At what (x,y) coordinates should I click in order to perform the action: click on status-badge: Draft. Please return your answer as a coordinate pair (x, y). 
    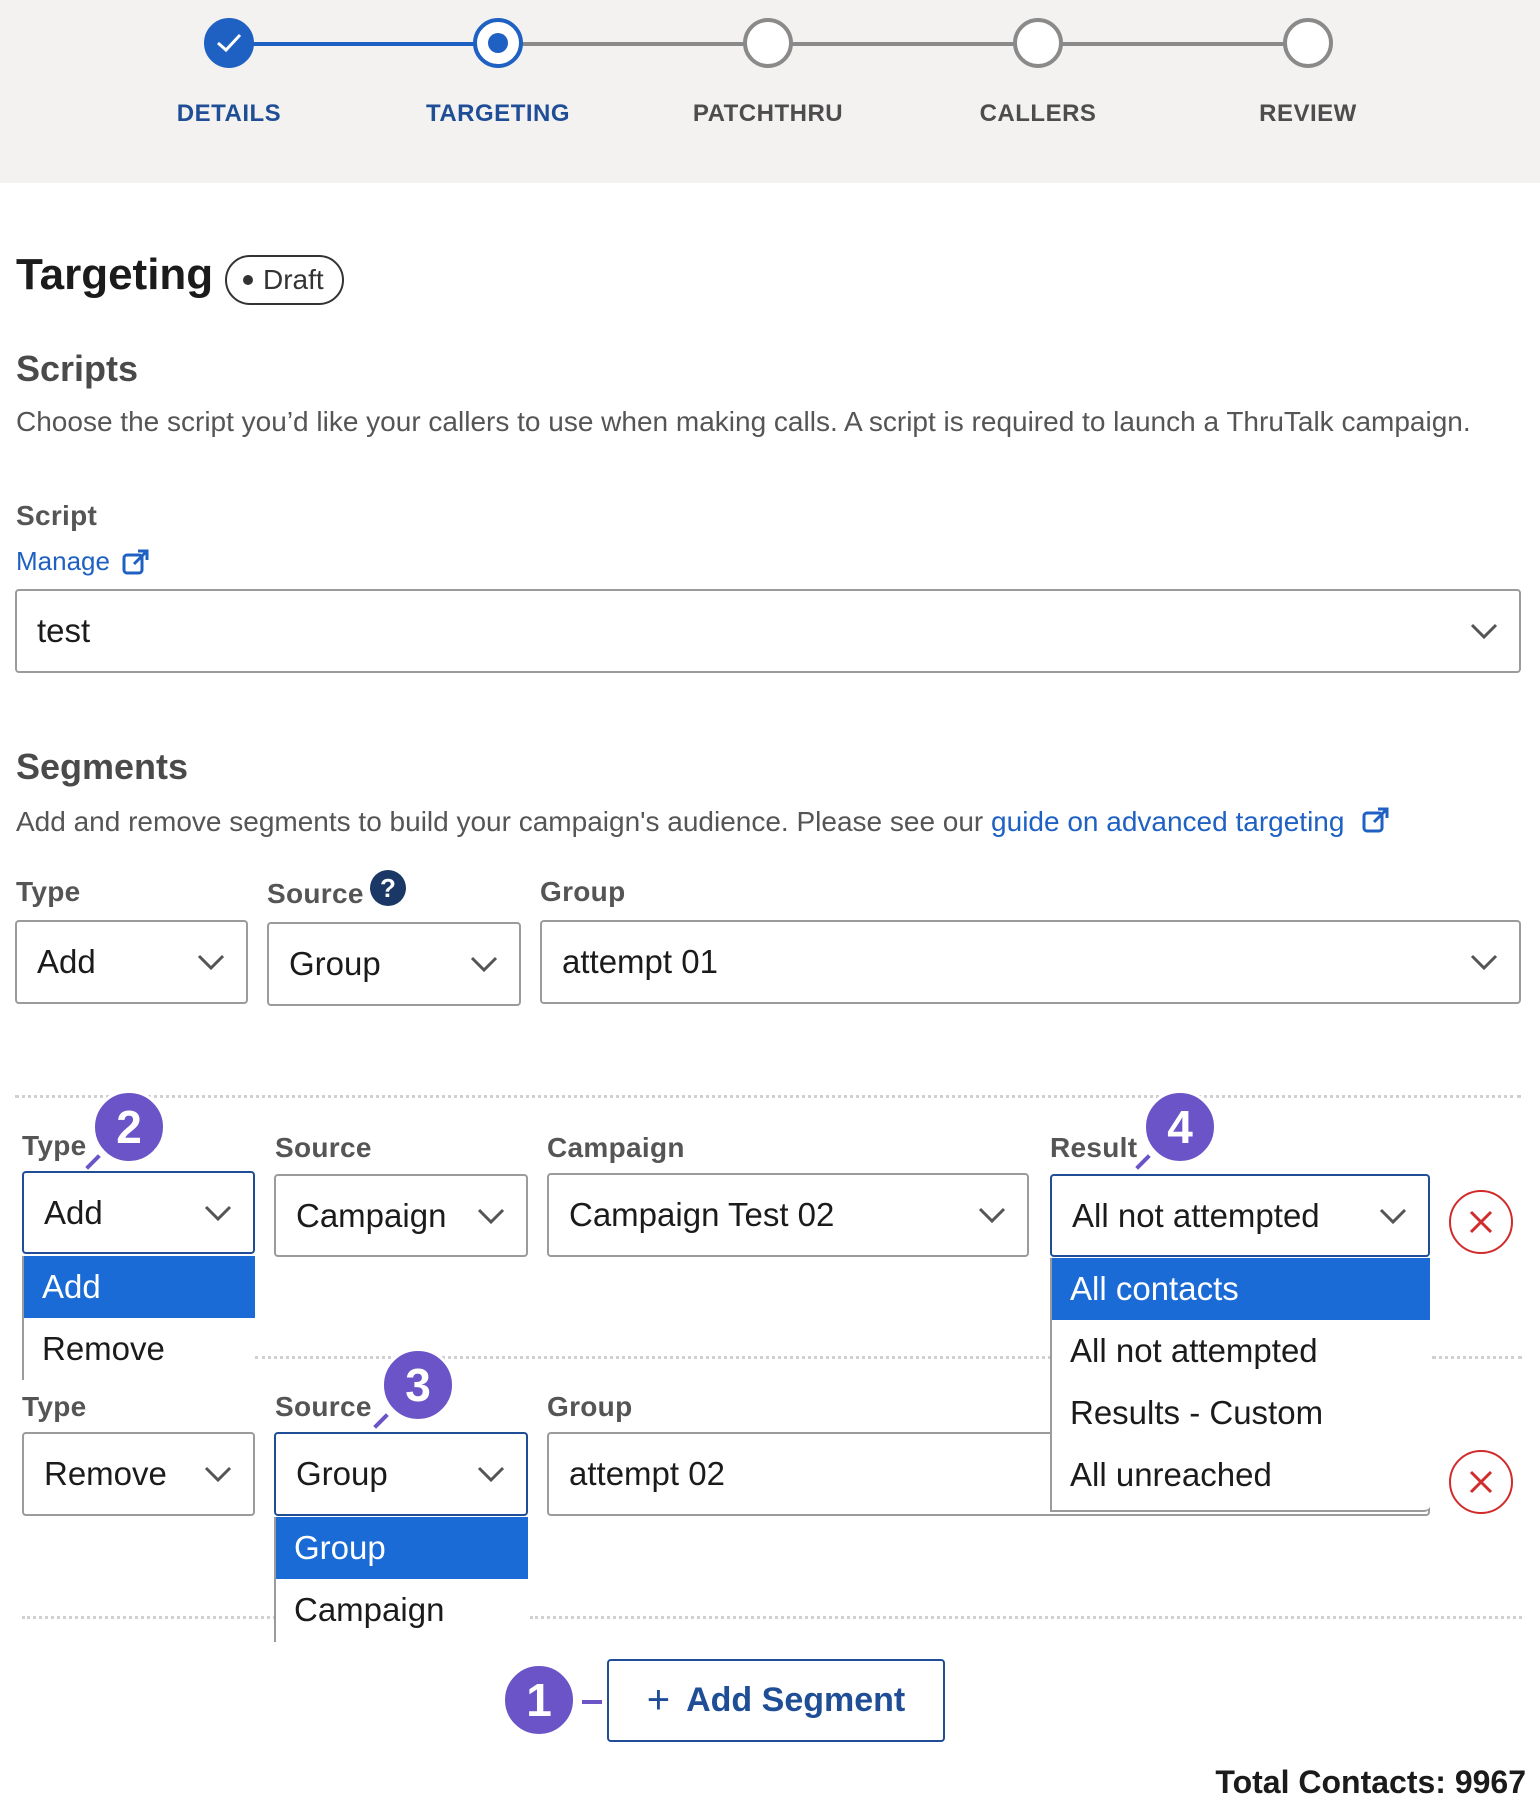
    Looking at the image, I should click on (284, 280).